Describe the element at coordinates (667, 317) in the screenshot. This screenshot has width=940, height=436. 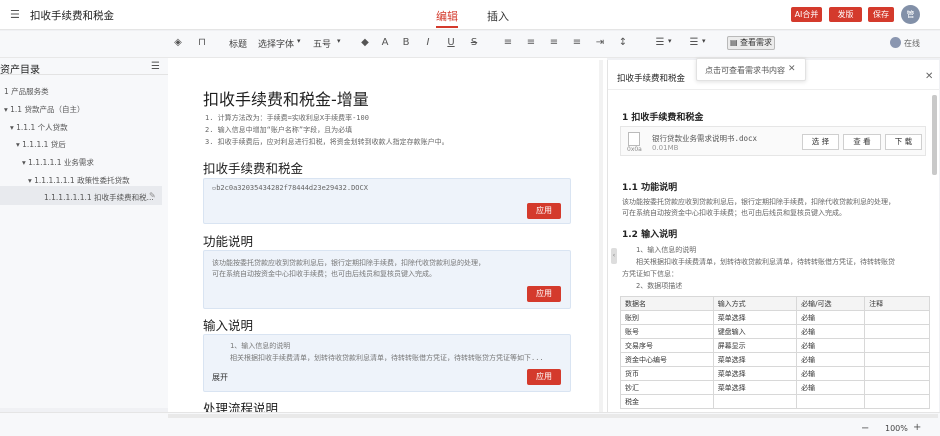
I see `table-cell: 账别` at that location.